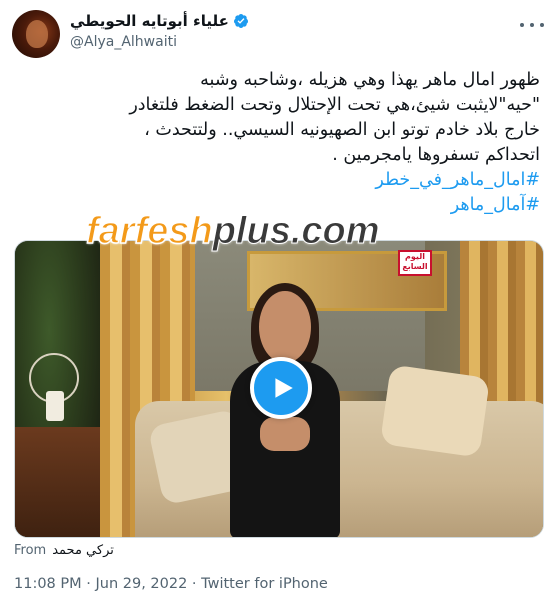  I want to click on video-scene-candle, so click(55, 406).